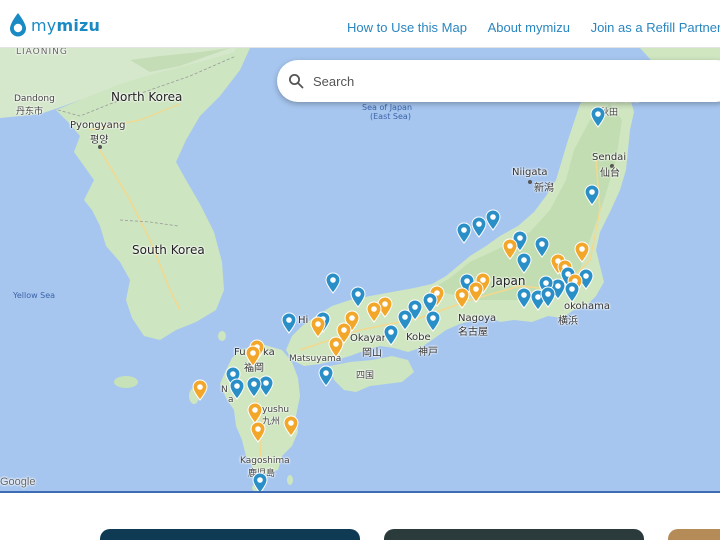 The width and height of the screenshot is (720, 540). I want to click on map-label-south-korea: South Korea, so click(168, 250).